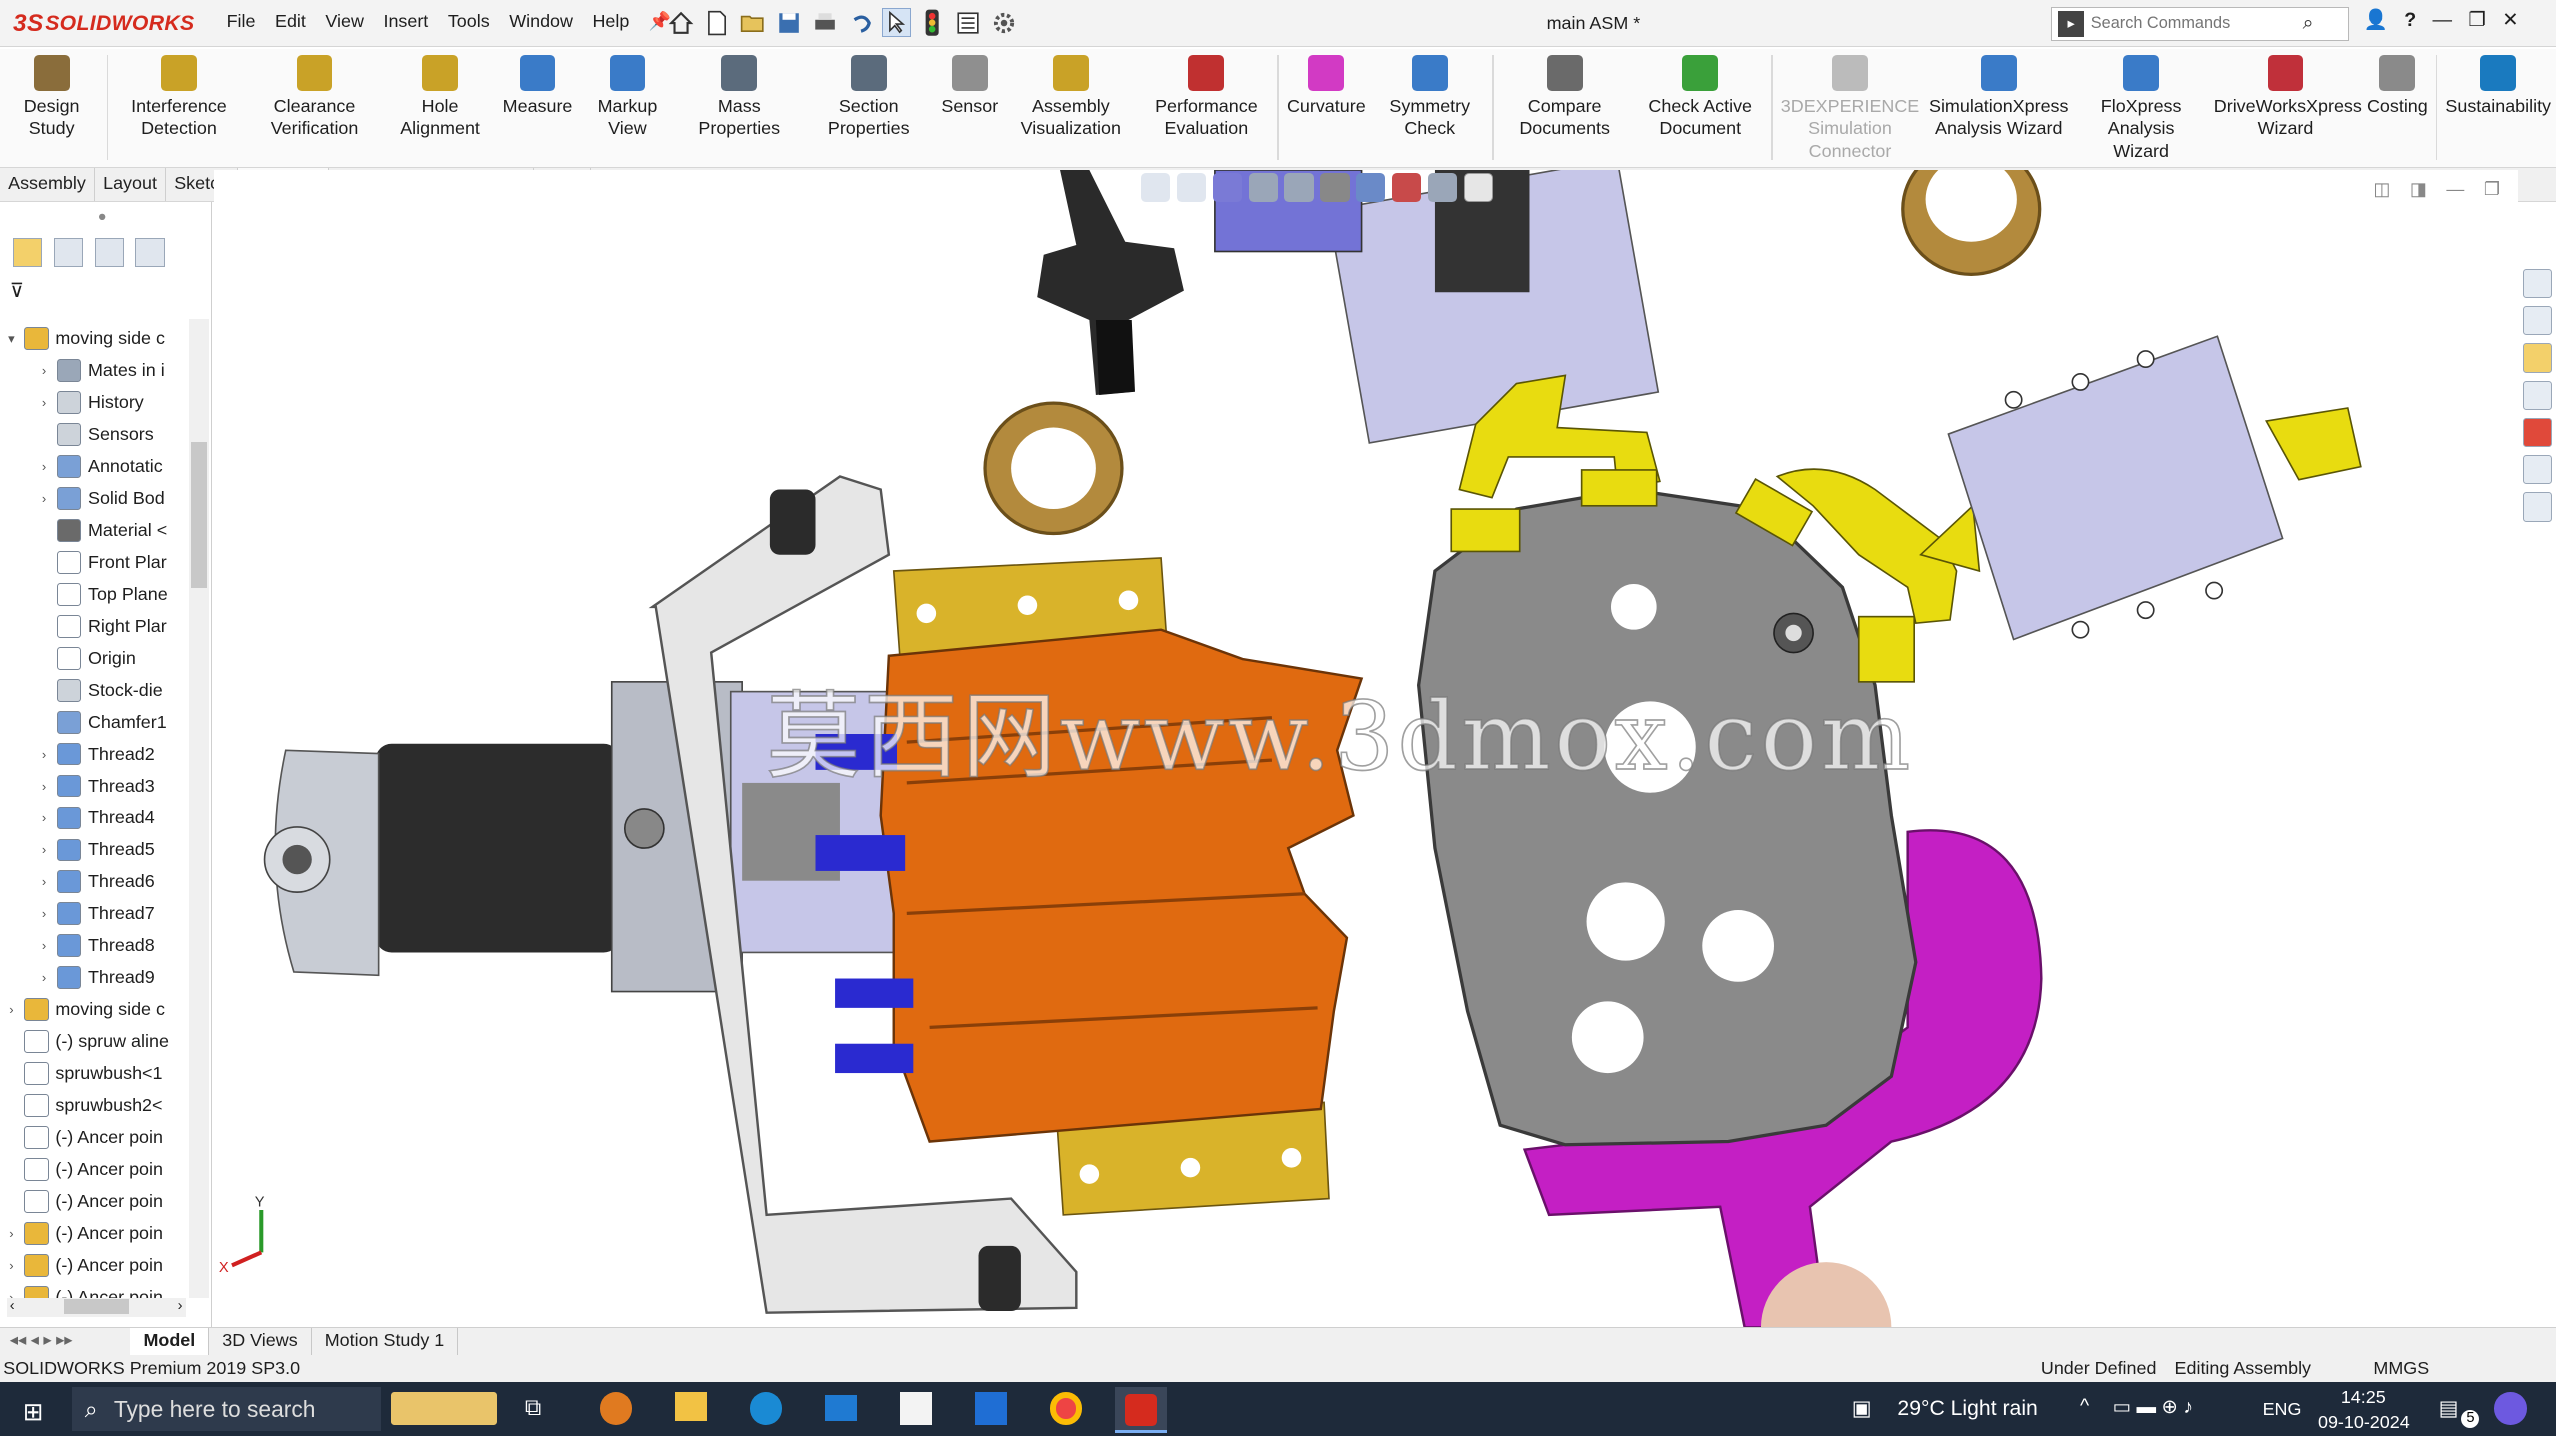  What do you see at coordinates (345, 21) in the screenshot?
I see `menu-view: View` at bounding box center [345, 21].